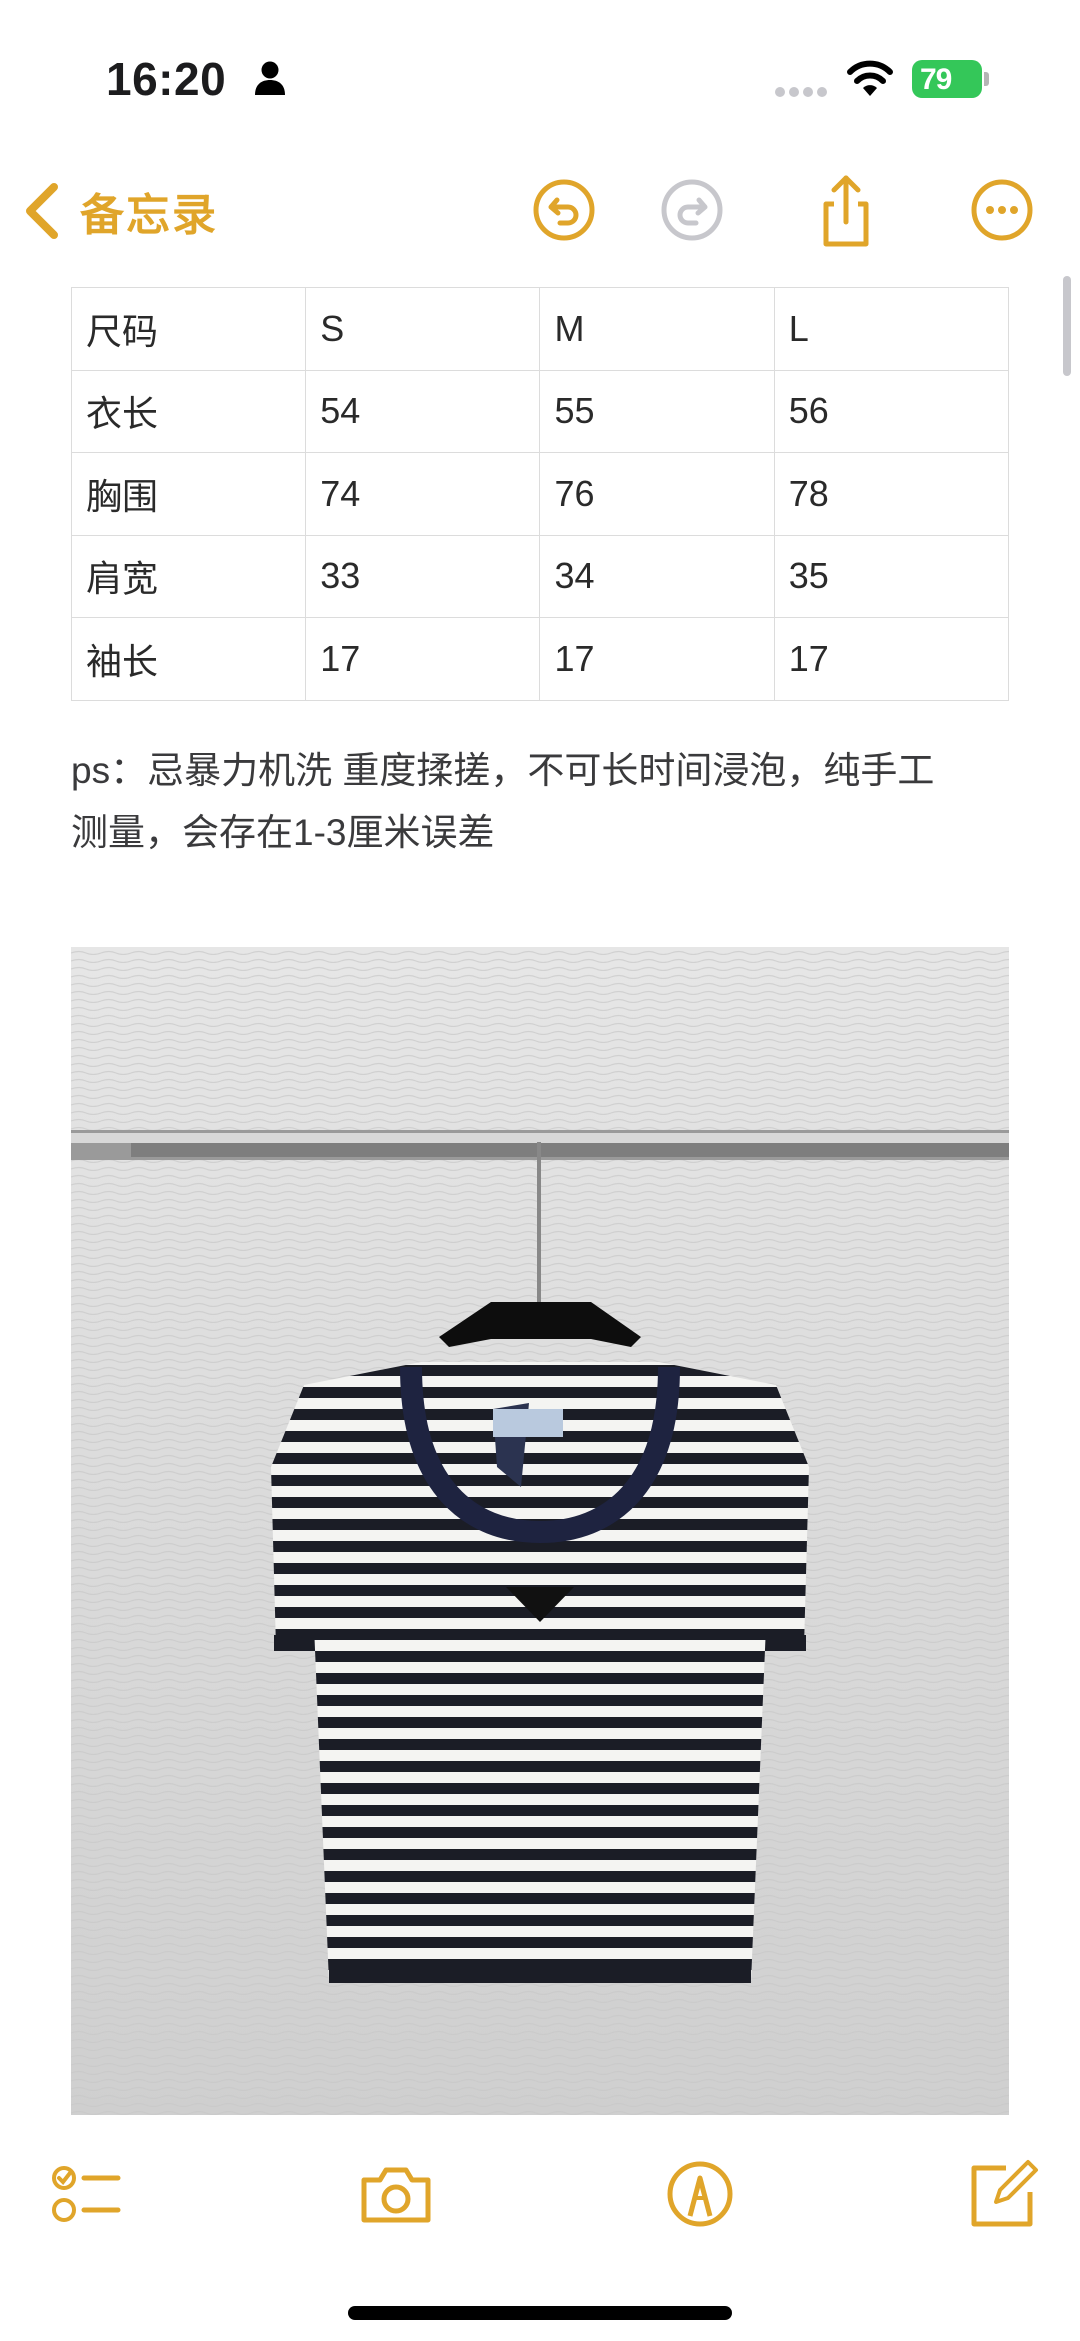  I want to click on table-cell: 76, so click(657, 494).